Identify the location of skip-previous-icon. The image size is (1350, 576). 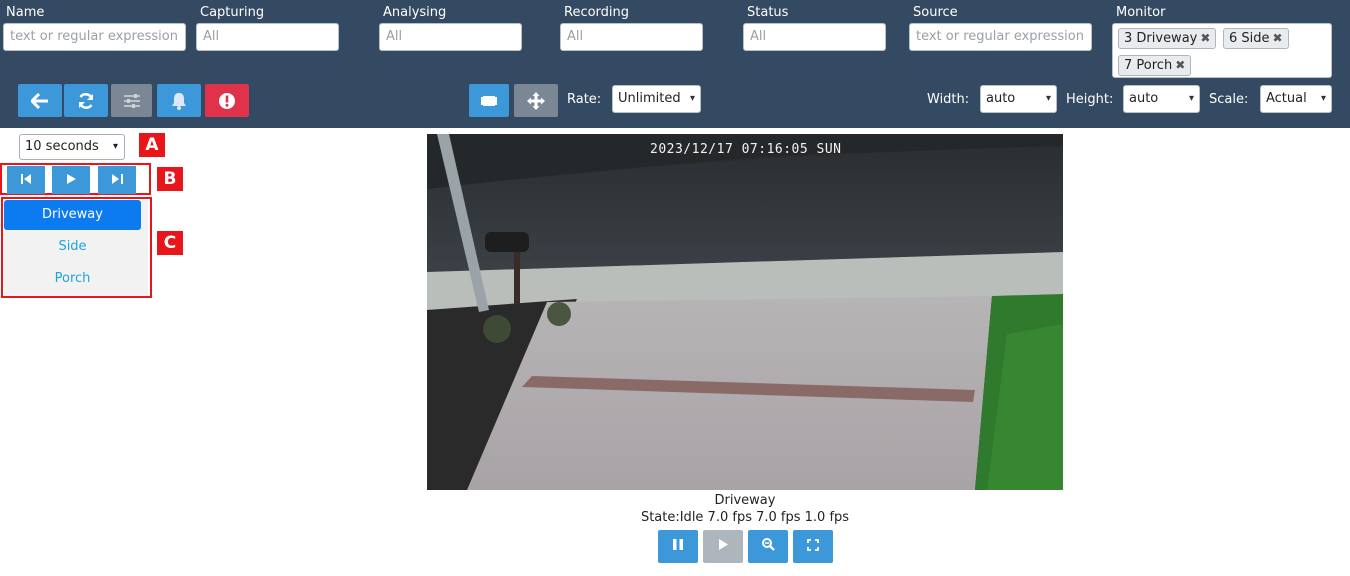
(26, 180).